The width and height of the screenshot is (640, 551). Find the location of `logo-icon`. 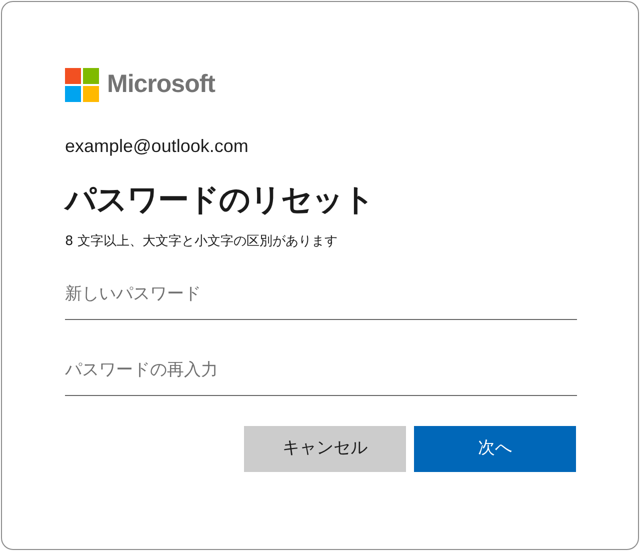

logo-icon is located at coordinates (82, 85).